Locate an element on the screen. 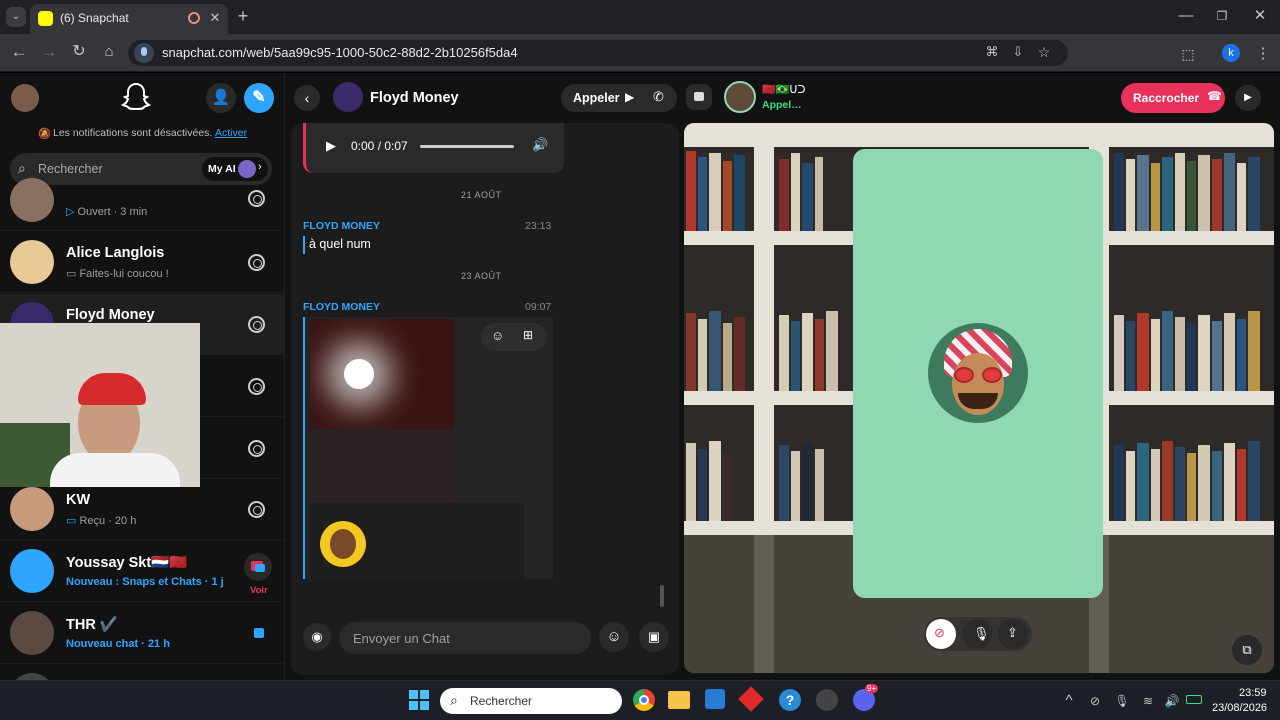 The height and width of the screenshot is (720, 1280). play-icon: ▶ is located at coordinates (331, 146).